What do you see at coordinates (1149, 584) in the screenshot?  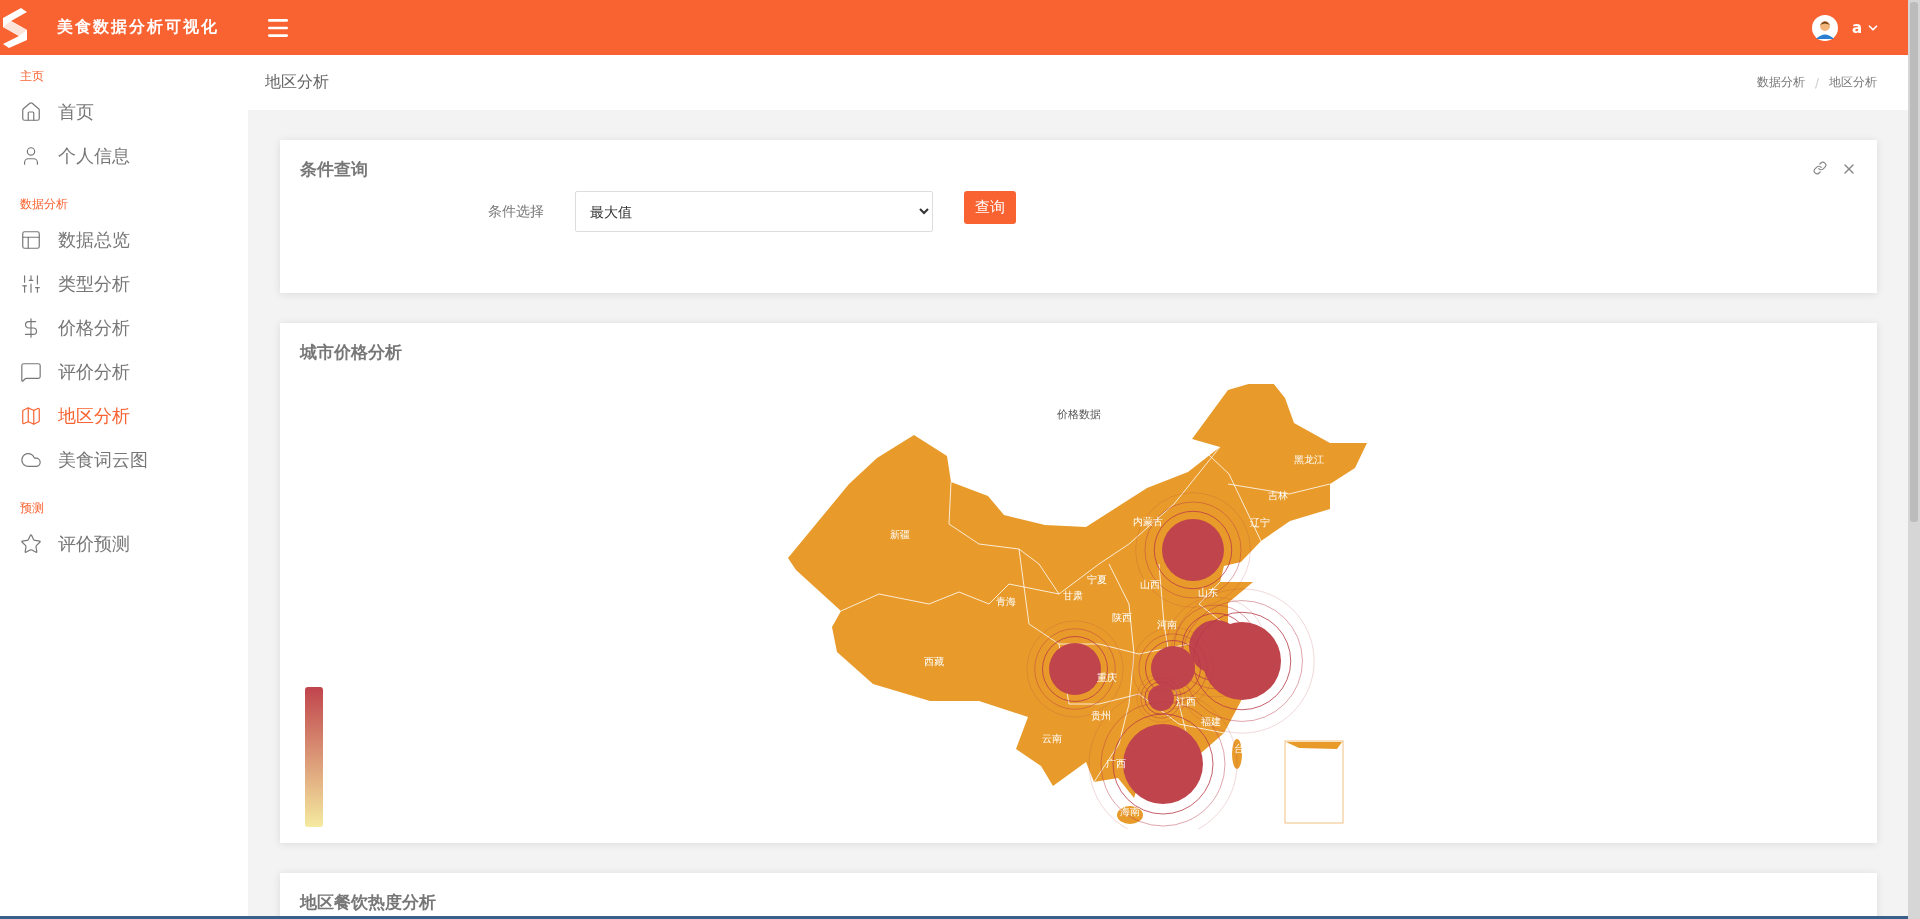 I see `province-label: 山西` at bounding box center [1149, 584].